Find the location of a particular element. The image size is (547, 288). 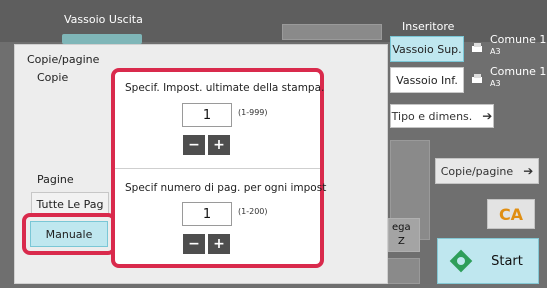

manual-label: Manuale is located at coordinates (69, 234).